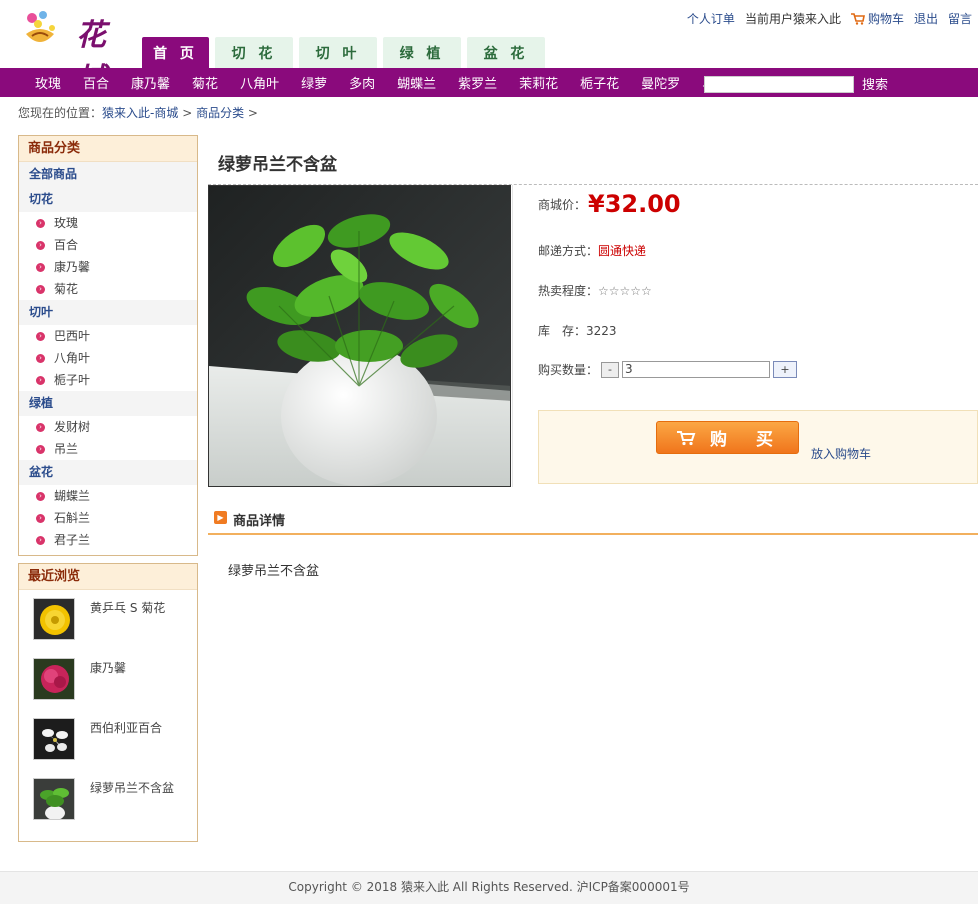 This screenshot has height=904, width=978. I want to click on breadcrumb-category-link: 商品分类, so click(220, 113).